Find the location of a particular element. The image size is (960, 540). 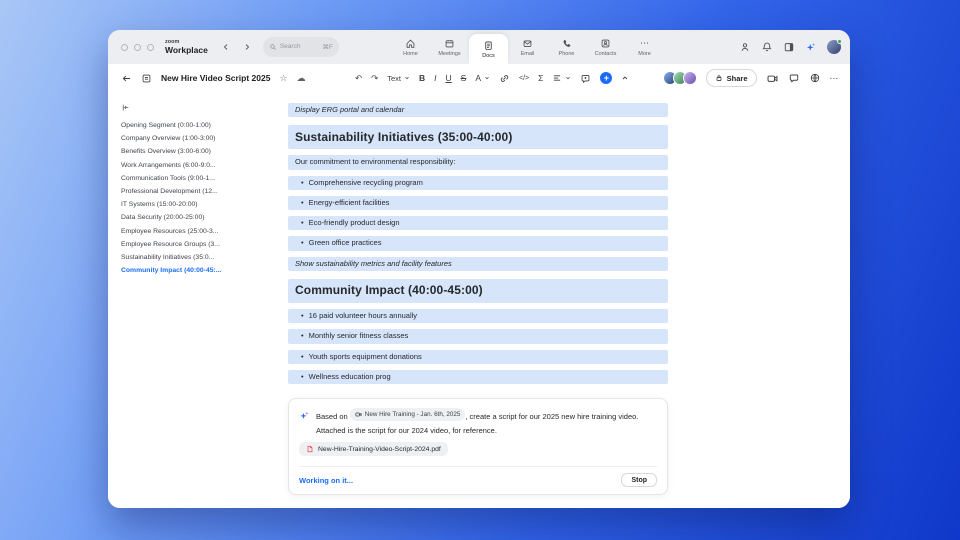

zoom-window-button is located at coordinates (150, 47).